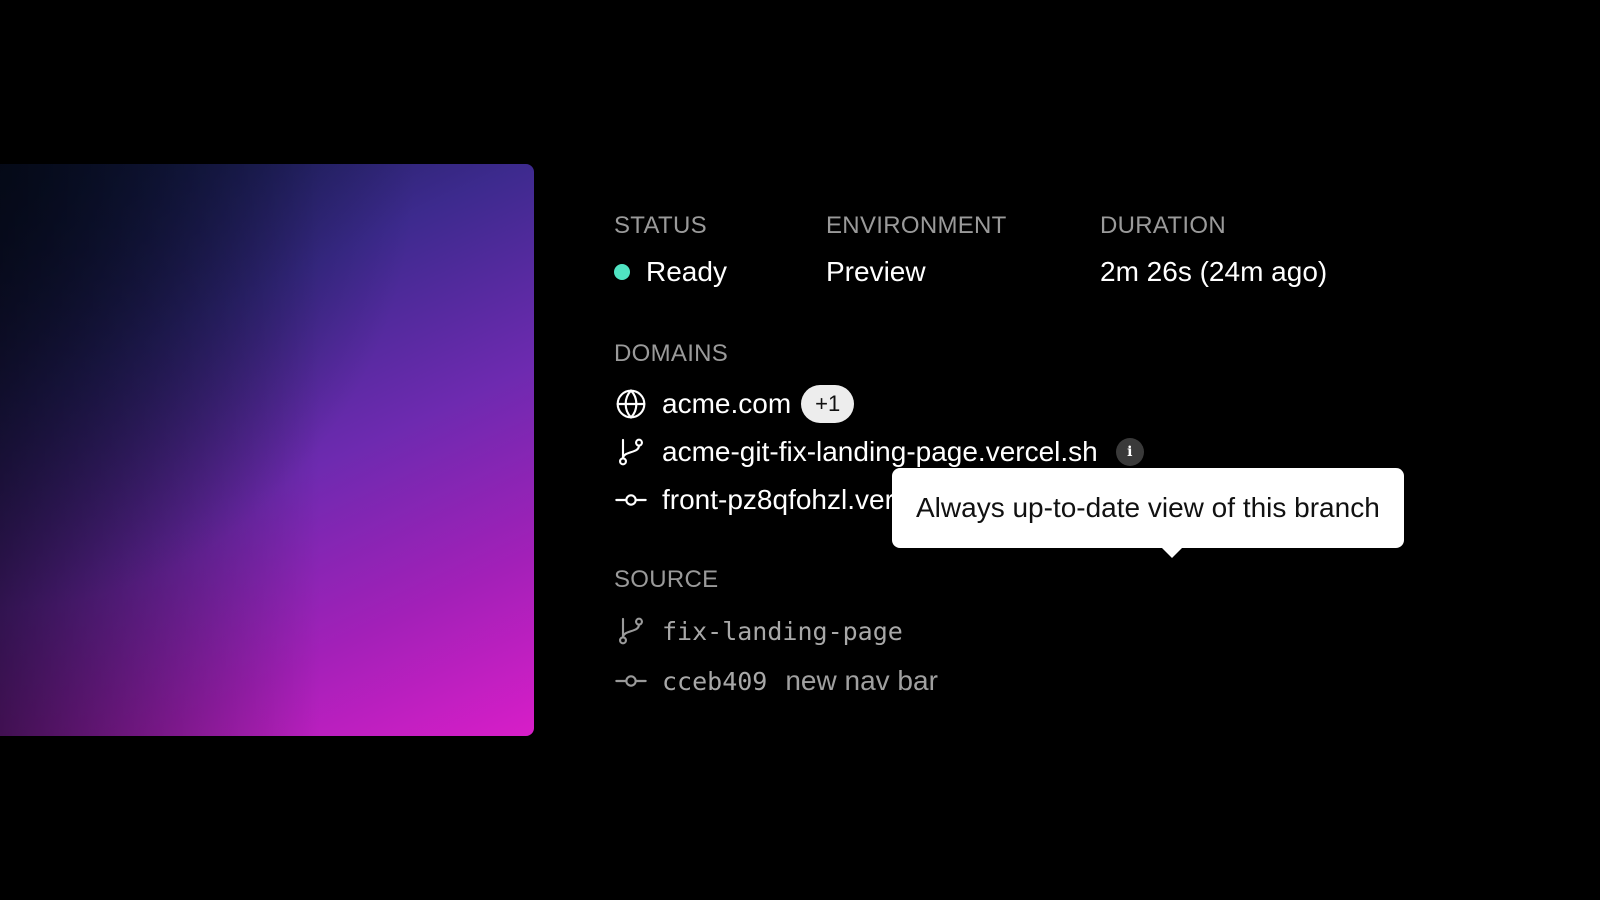  Describe the element at coordinates (880, 452) in the screenshot. I see `domain-link-branch: acme-git-fix-landing-page.vercel.sh` at that location.